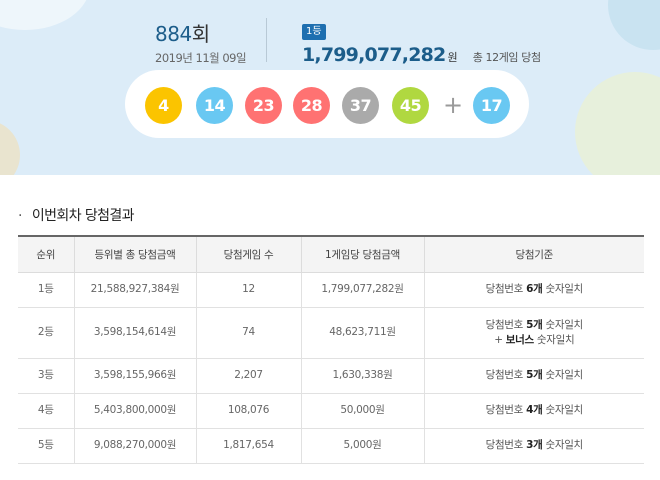 The height and width of the screenshot is (480, 660). What do you see at coordinates (248, 332) in the screenshot?
I see `winning-games-cell: 74` at bounding box center [248, 332].